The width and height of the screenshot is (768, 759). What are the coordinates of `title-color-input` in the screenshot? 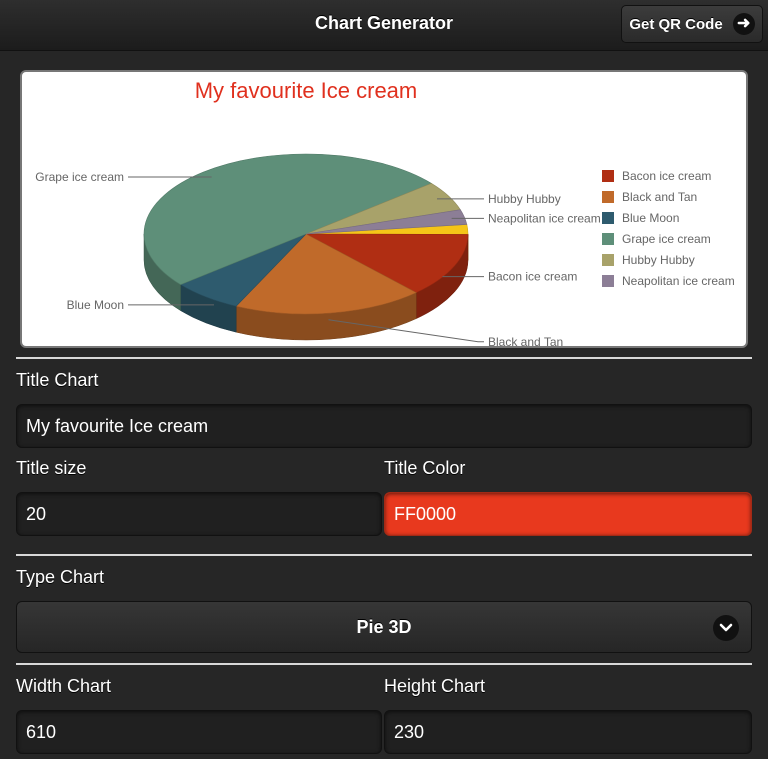 It's located at (568, 514).